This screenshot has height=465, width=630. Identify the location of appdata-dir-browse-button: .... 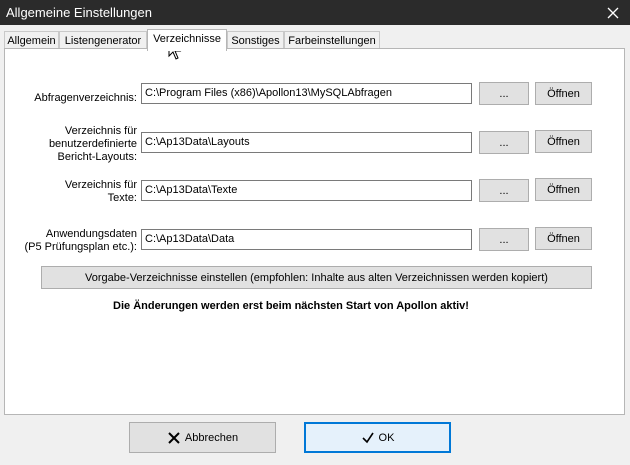
(504, 239).